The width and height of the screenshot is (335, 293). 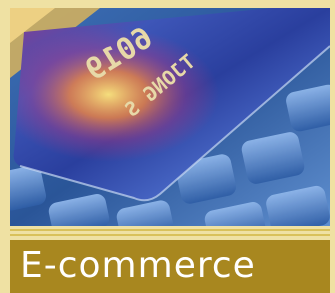 What do you see at coordinates (170, 235) in the screenshot?
I see `divider-line-bottom` at bounding box center [170, 235].